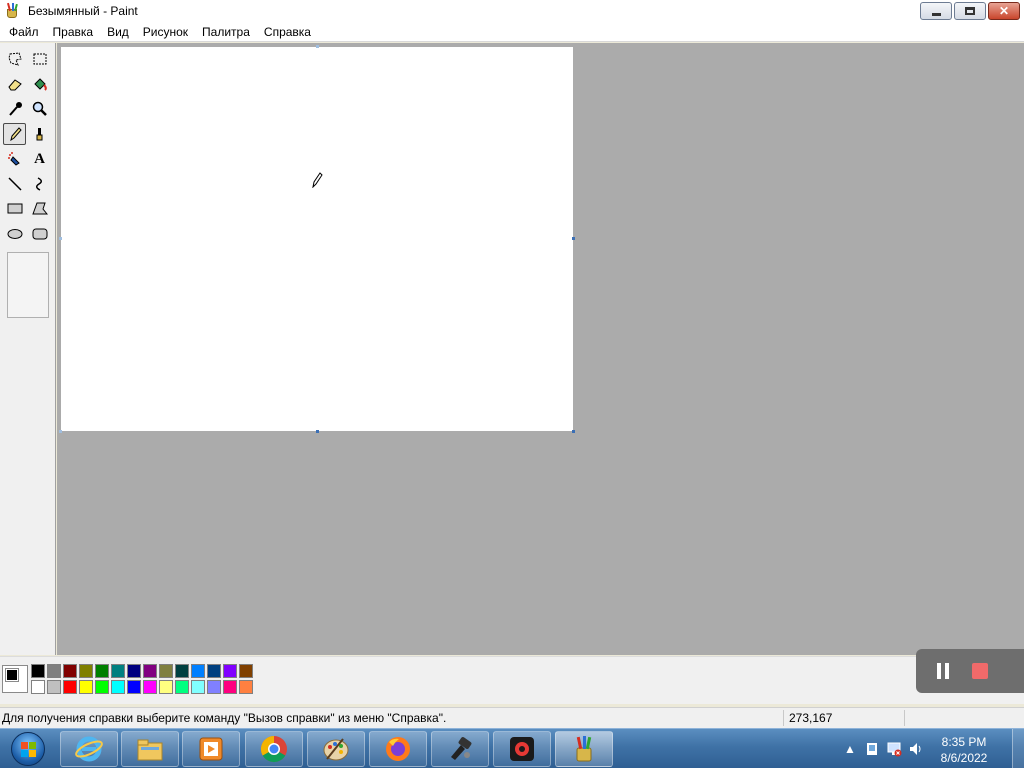 The image size is (1024, 768). I want to click on menu-edit: Правка, so click(73, 32).